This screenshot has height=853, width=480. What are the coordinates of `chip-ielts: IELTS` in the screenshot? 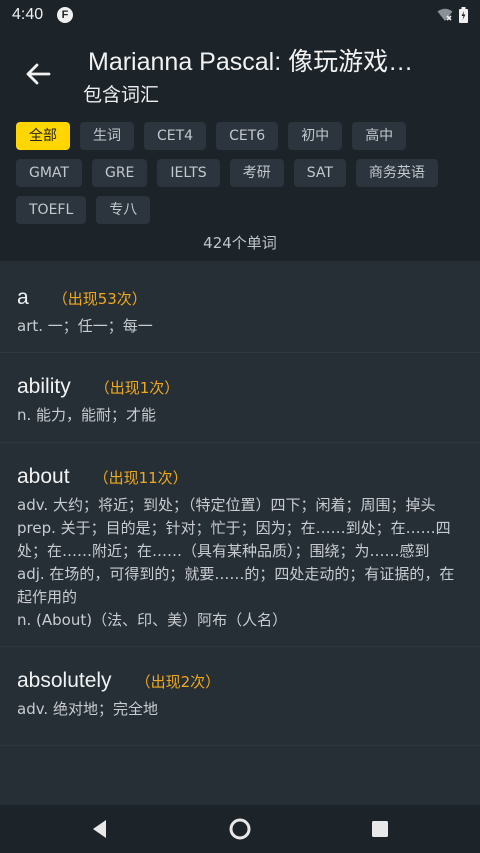 It's located at (188, 173).